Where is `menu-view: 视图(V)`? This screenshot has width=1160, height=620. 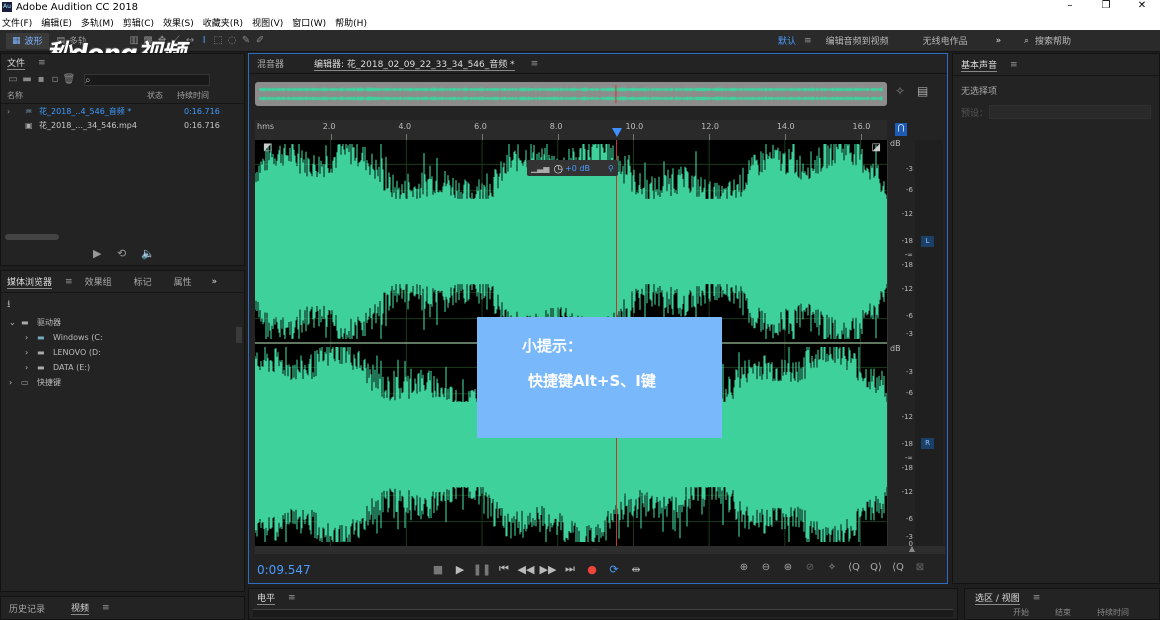 menu-view: 视图(V) is located at coordinates (267, 22).